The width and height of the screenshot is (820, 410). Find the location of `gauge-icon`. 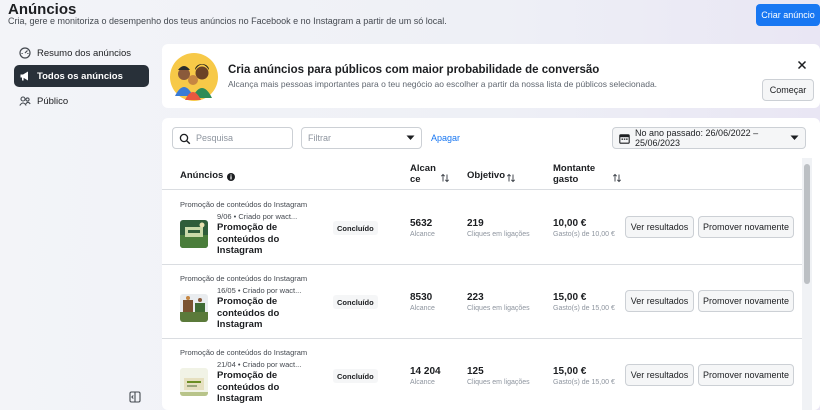

gauge-icon is located at coordinates (25, 53).